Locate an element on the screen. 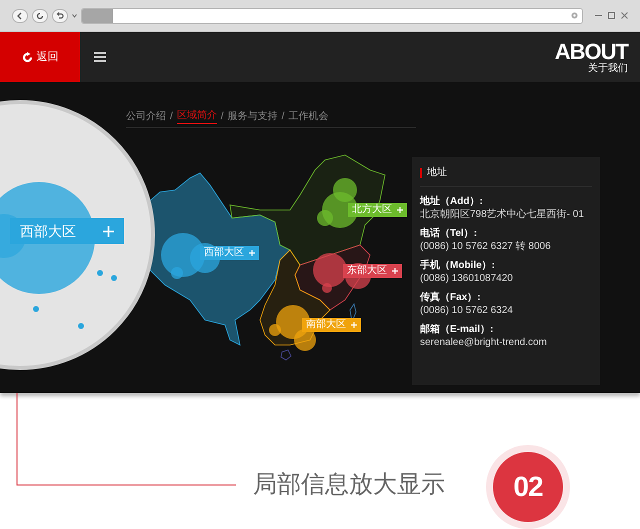  reload-button is located at coordinates (40, 15).